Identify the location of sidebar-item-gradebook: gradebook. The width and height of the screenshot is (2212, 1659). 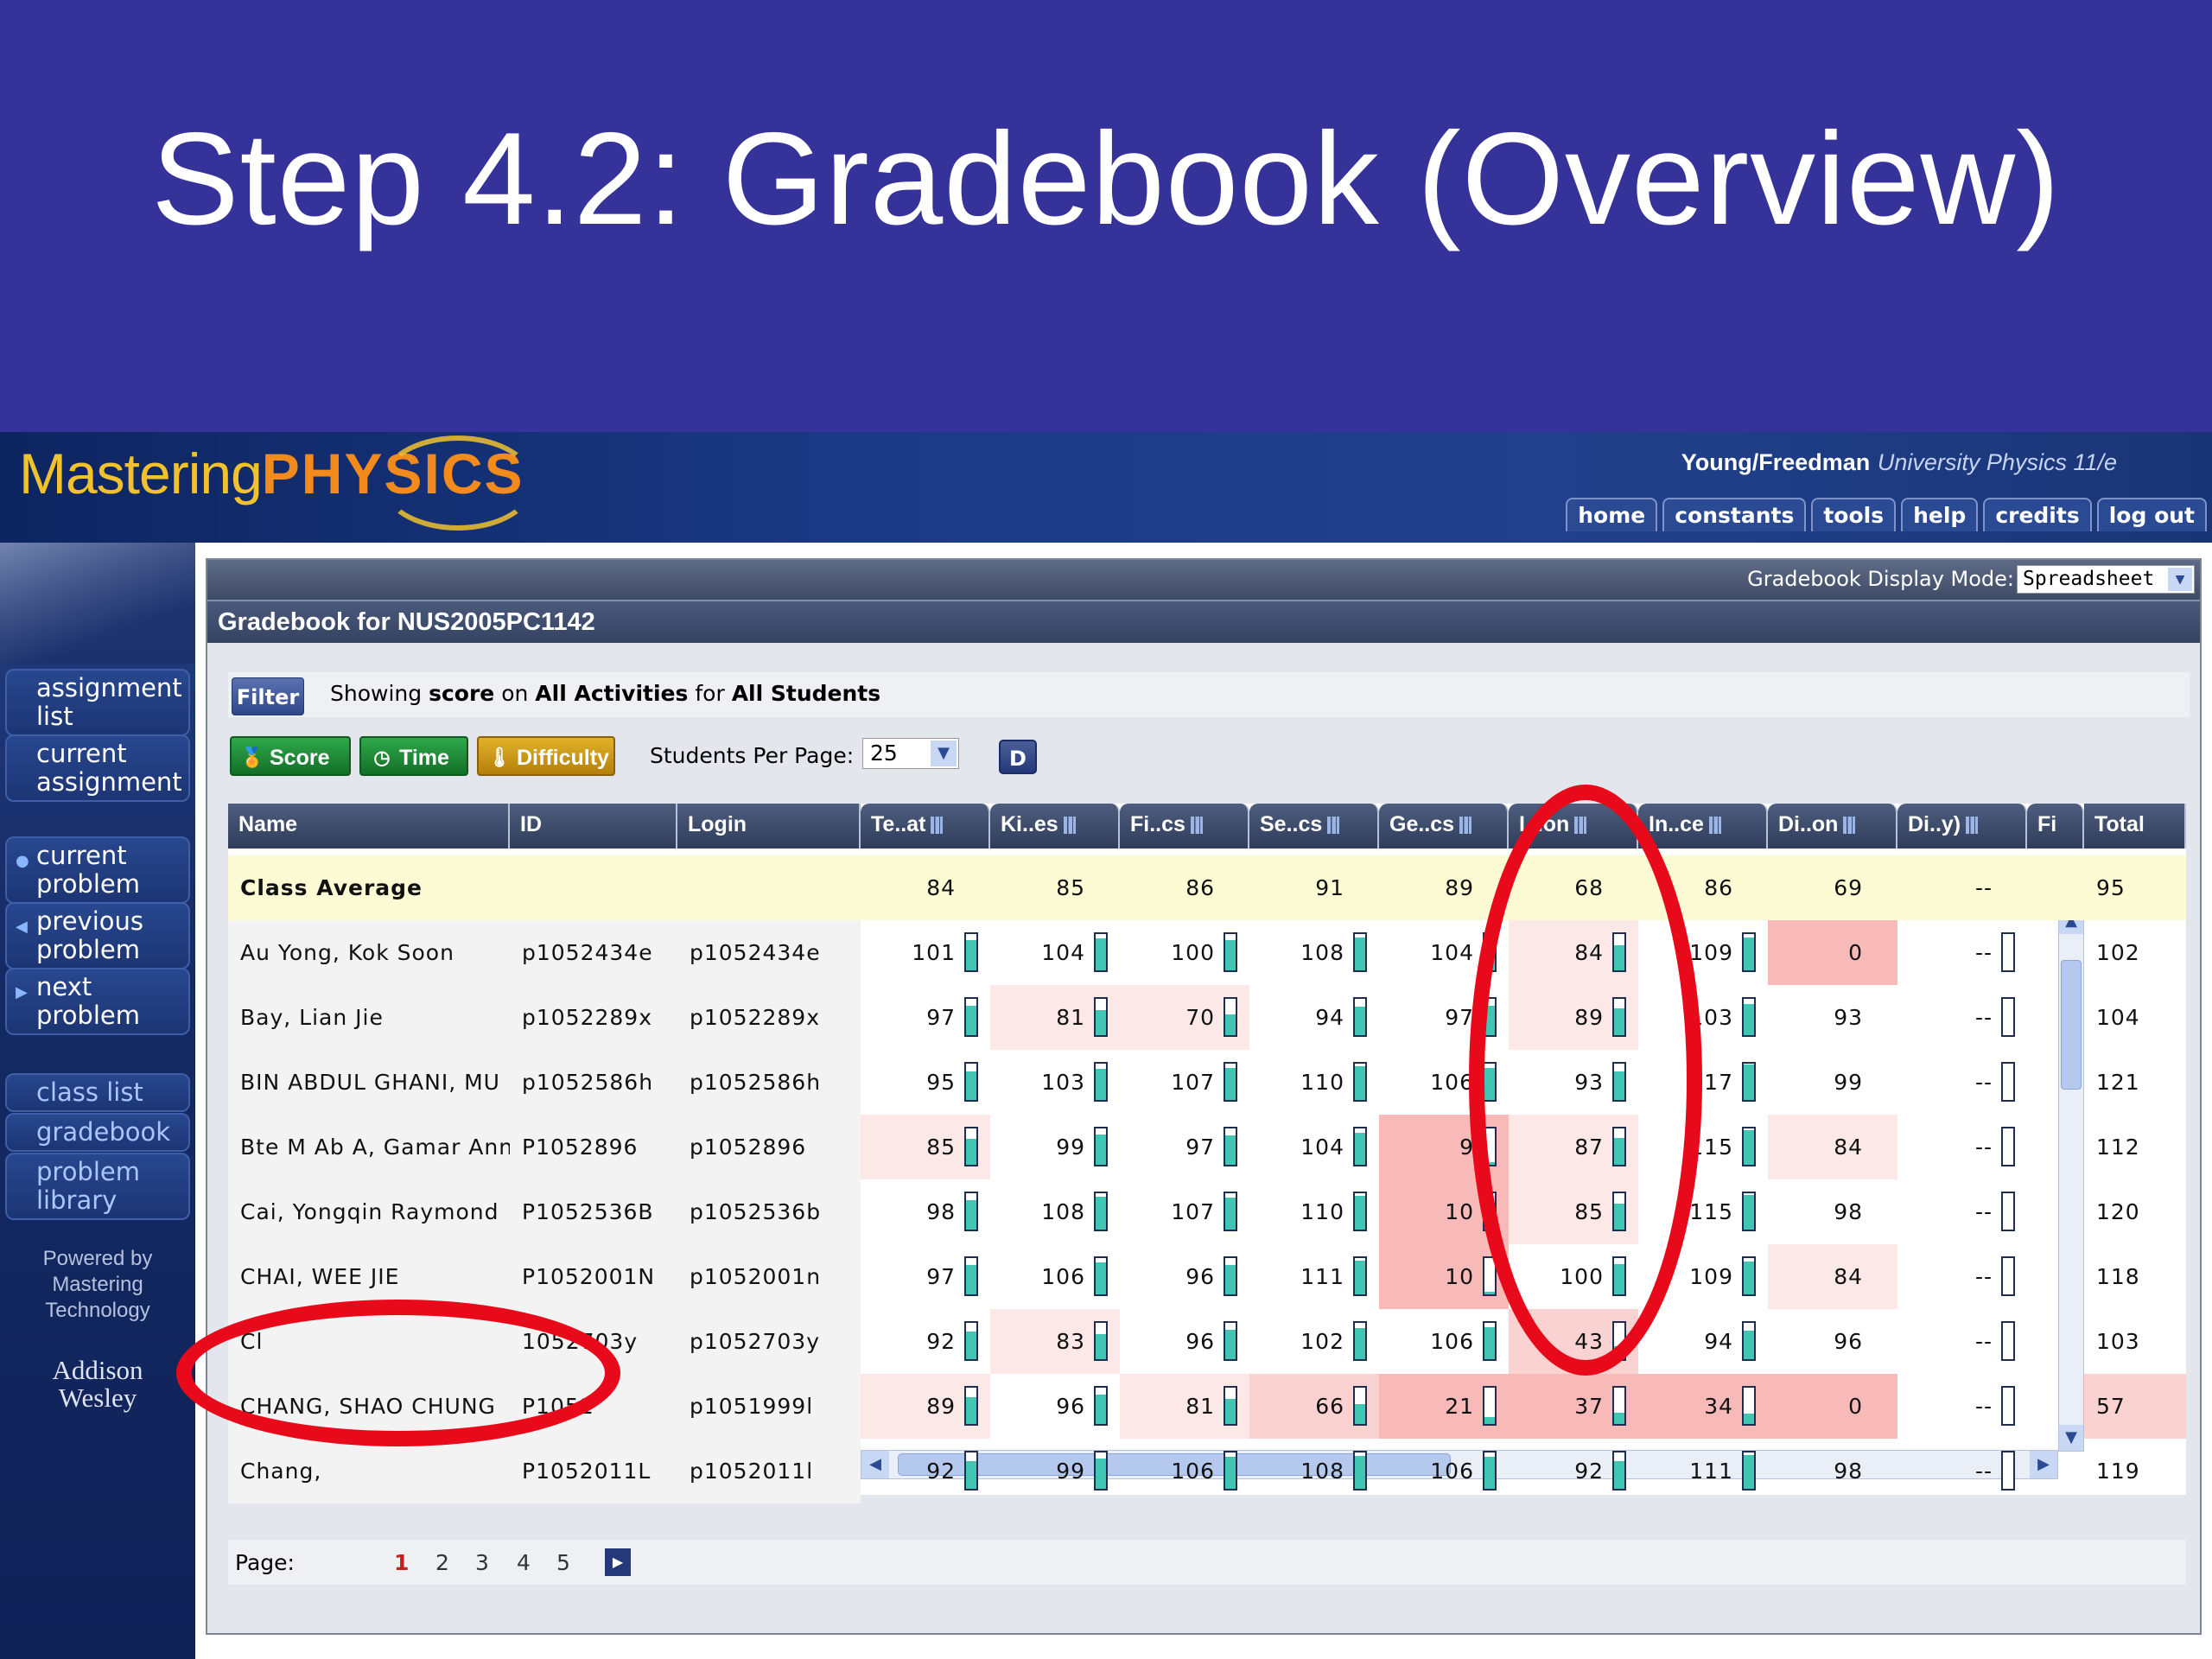
(97, 1132).